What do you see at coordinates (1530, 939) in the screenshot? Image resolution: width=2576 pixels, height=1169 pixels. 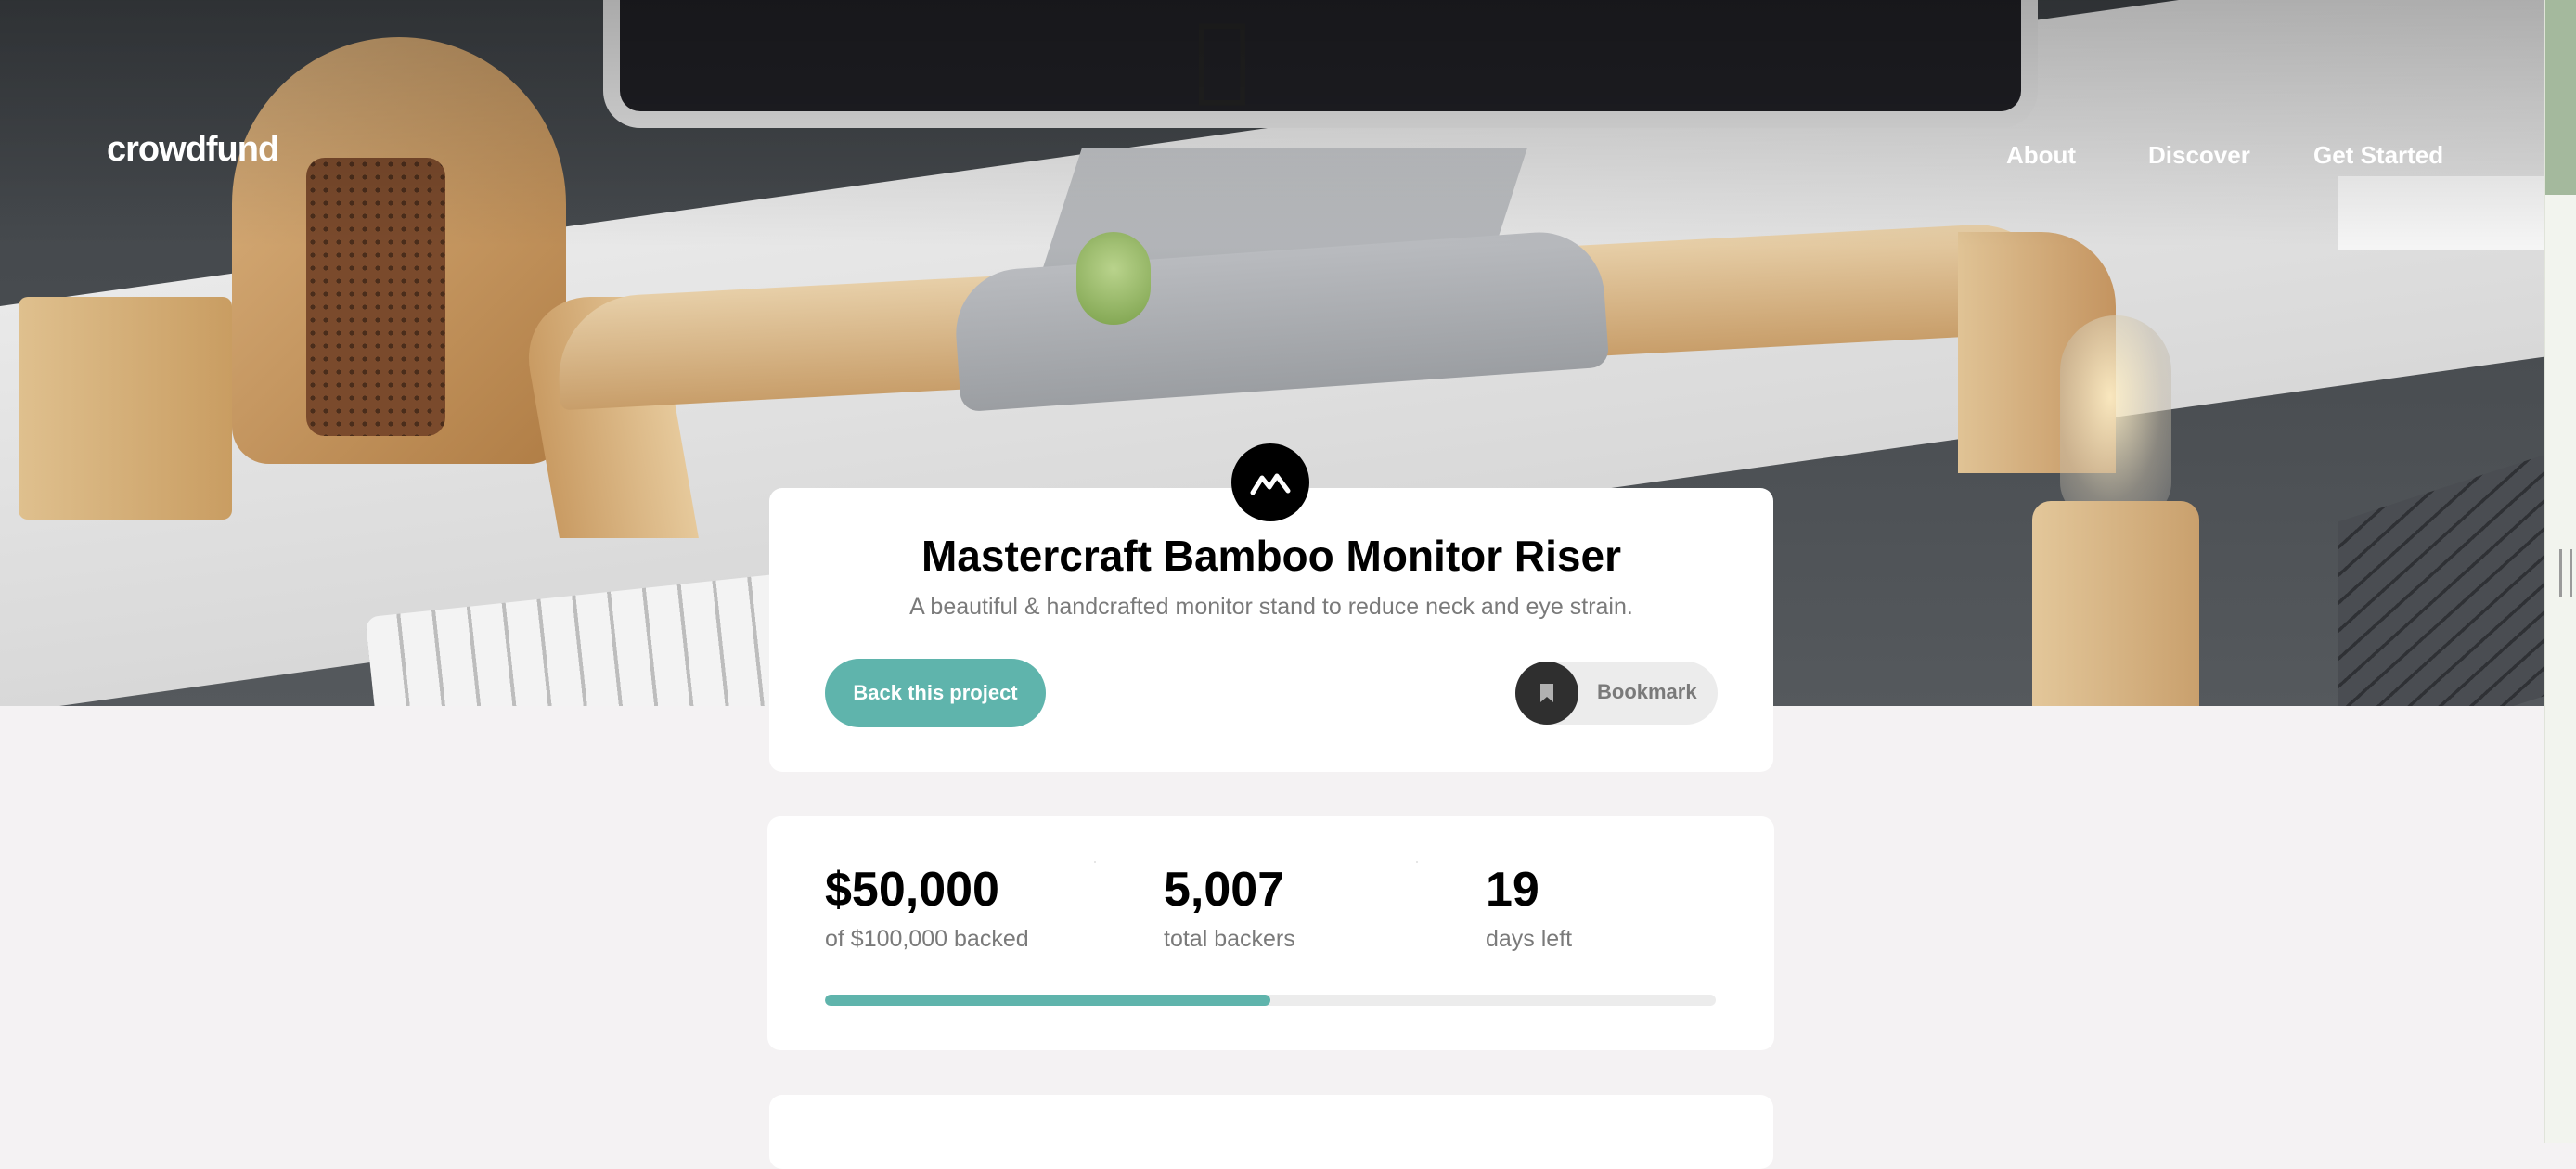 I see `stat-days-left-label: days left` at bounding box center [1530, 939].